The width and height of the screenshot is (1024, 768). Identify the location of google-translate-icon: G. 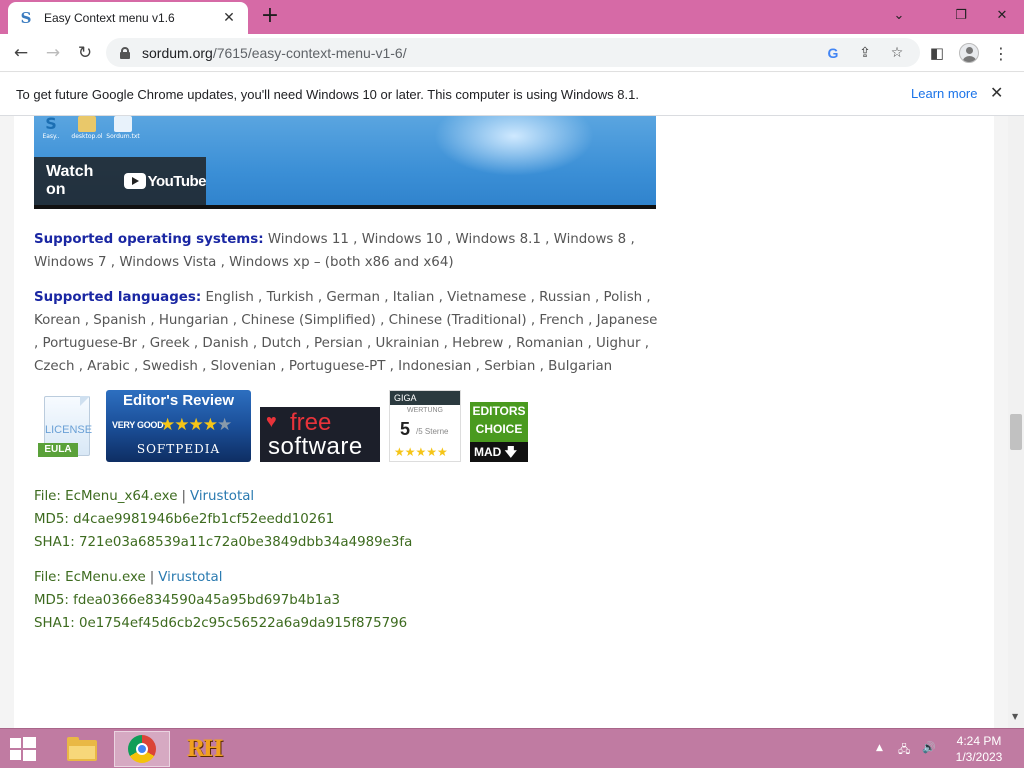
(833, 53).